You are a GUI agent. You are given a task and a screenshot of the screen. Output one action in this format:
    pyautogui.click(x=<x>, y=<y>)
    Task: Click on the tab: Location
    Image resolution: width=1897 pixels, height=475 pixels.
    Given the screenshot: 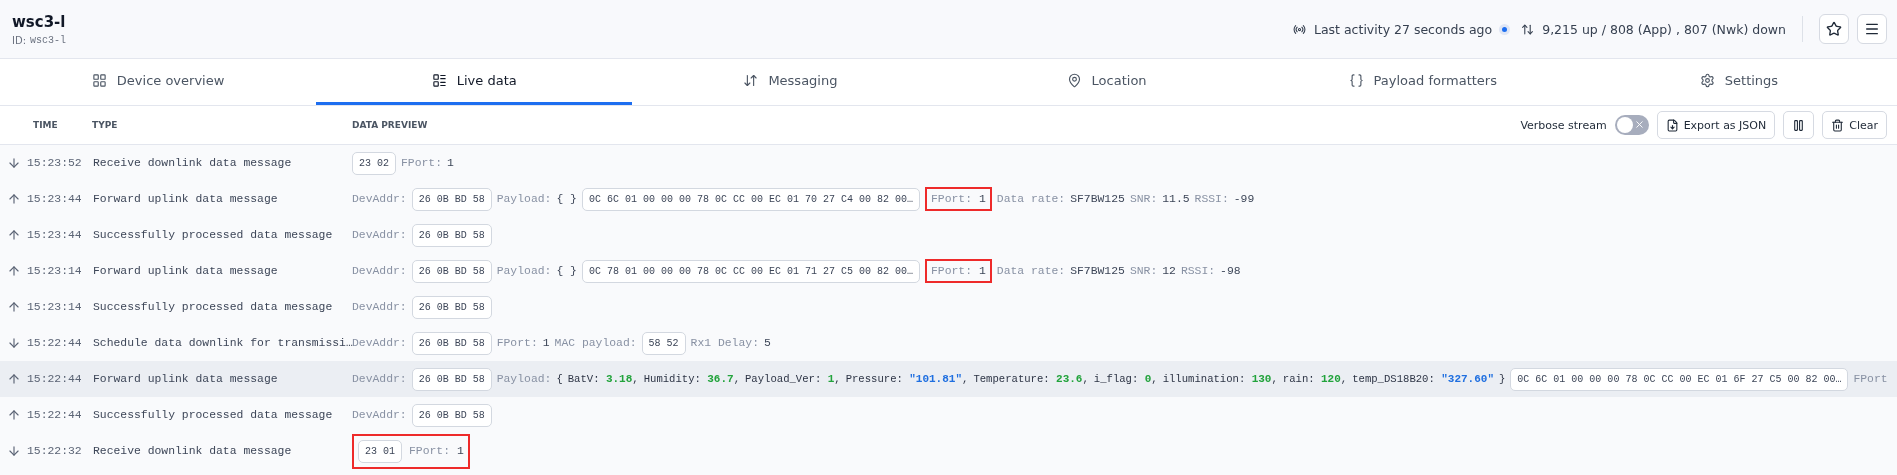 What is the action you would take?
    pyautogui.click(x=1106, y=82)
    